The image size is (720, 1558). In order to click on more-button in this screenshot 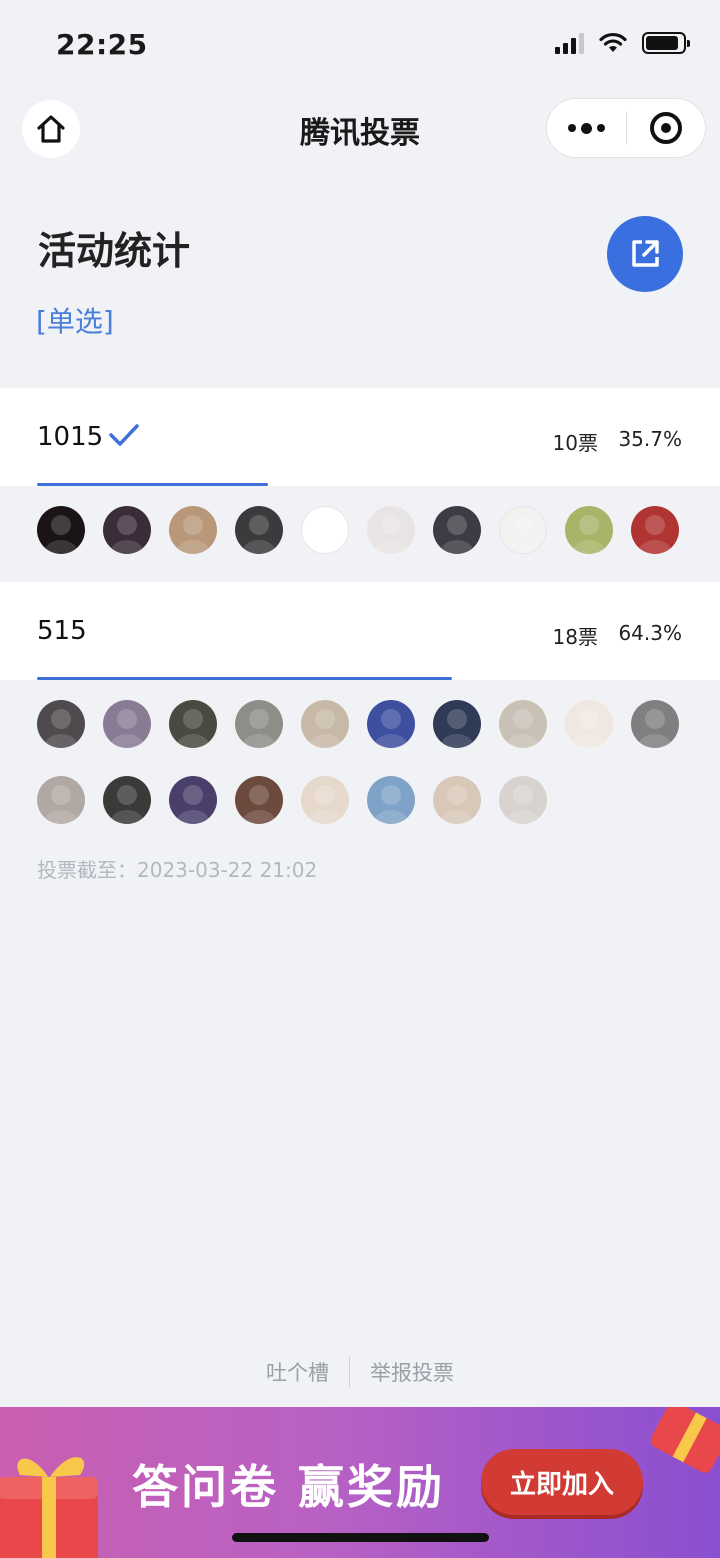, I will do `click(586, 128)`.